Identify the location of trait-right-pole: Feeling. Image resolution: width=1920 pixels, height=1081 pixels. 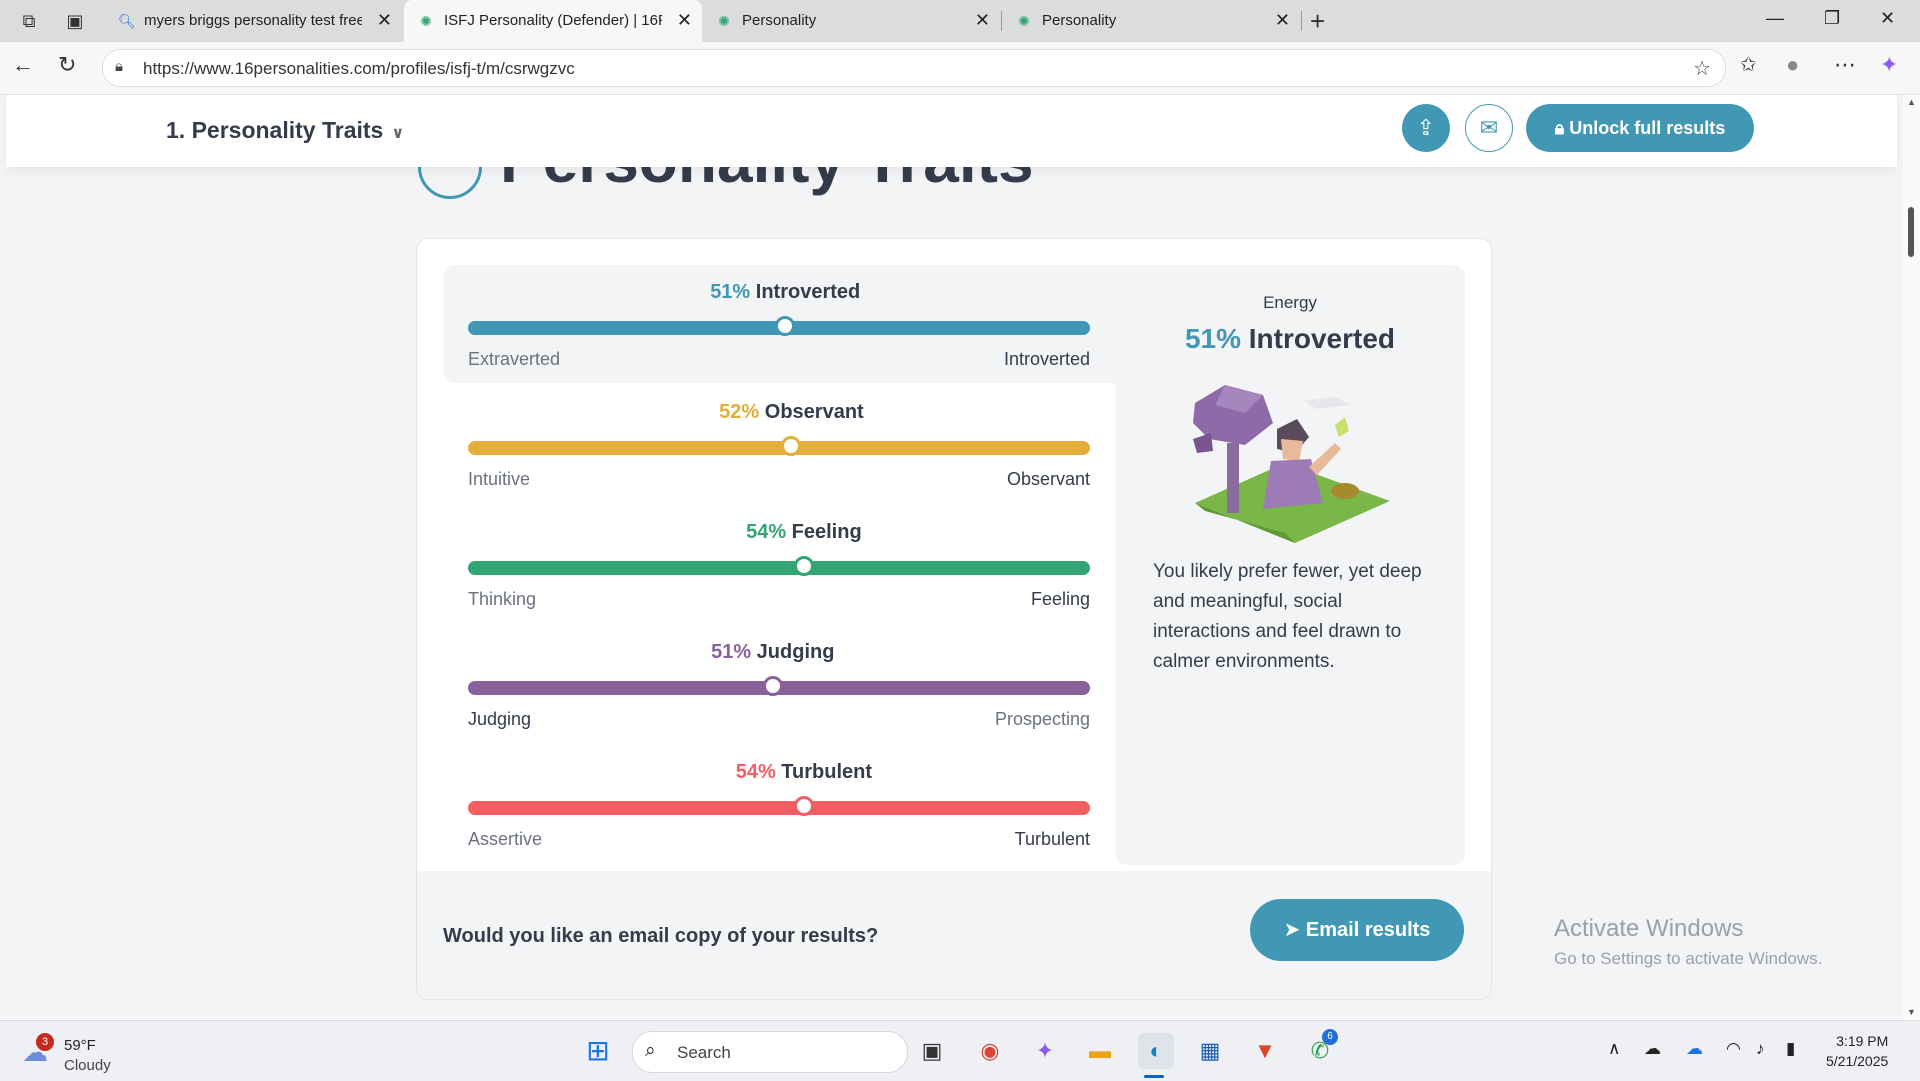
(1060, 599).